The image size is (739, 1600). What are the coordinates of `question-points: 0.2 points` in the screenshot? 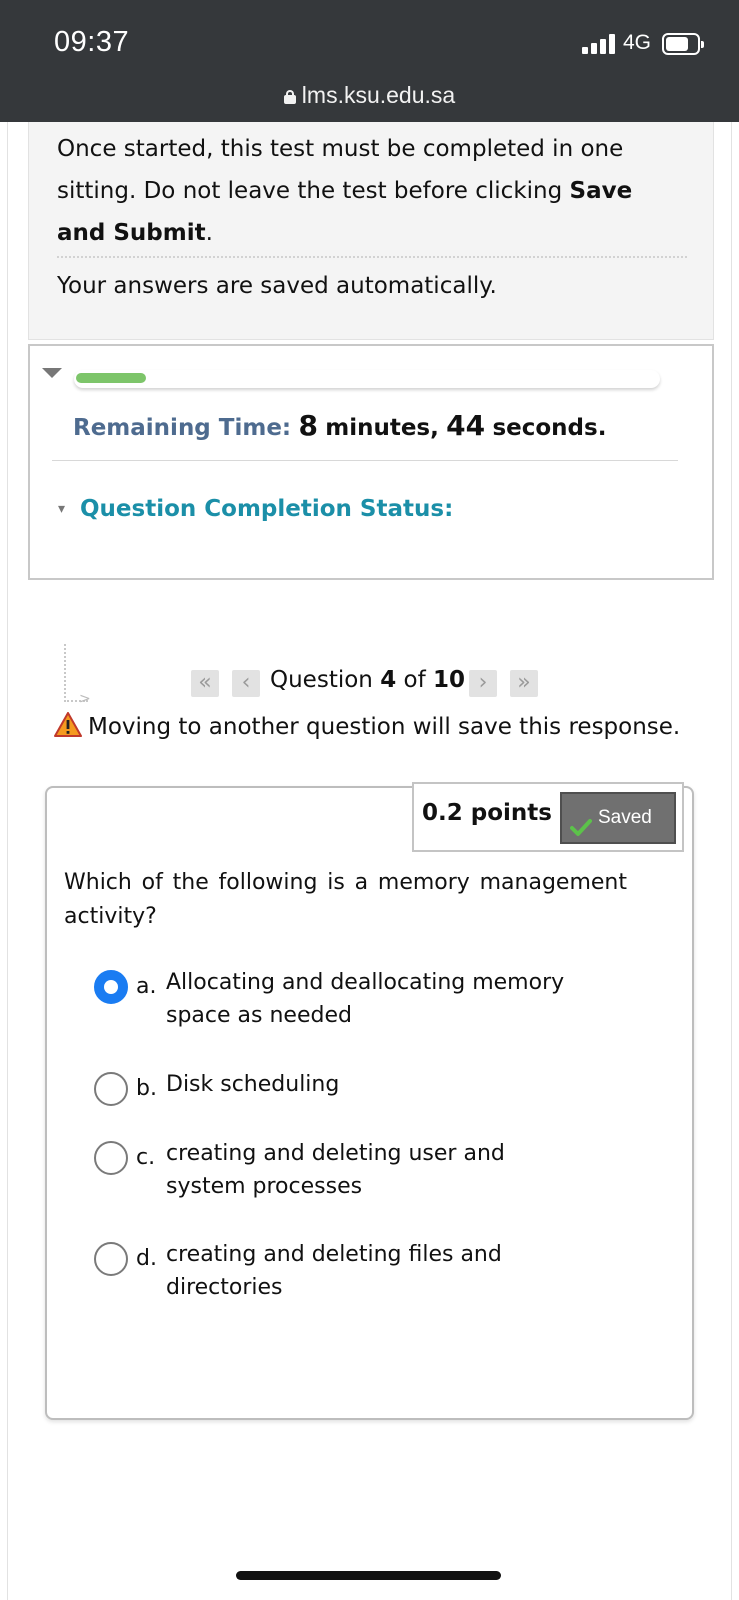 It's located at (487, 813).